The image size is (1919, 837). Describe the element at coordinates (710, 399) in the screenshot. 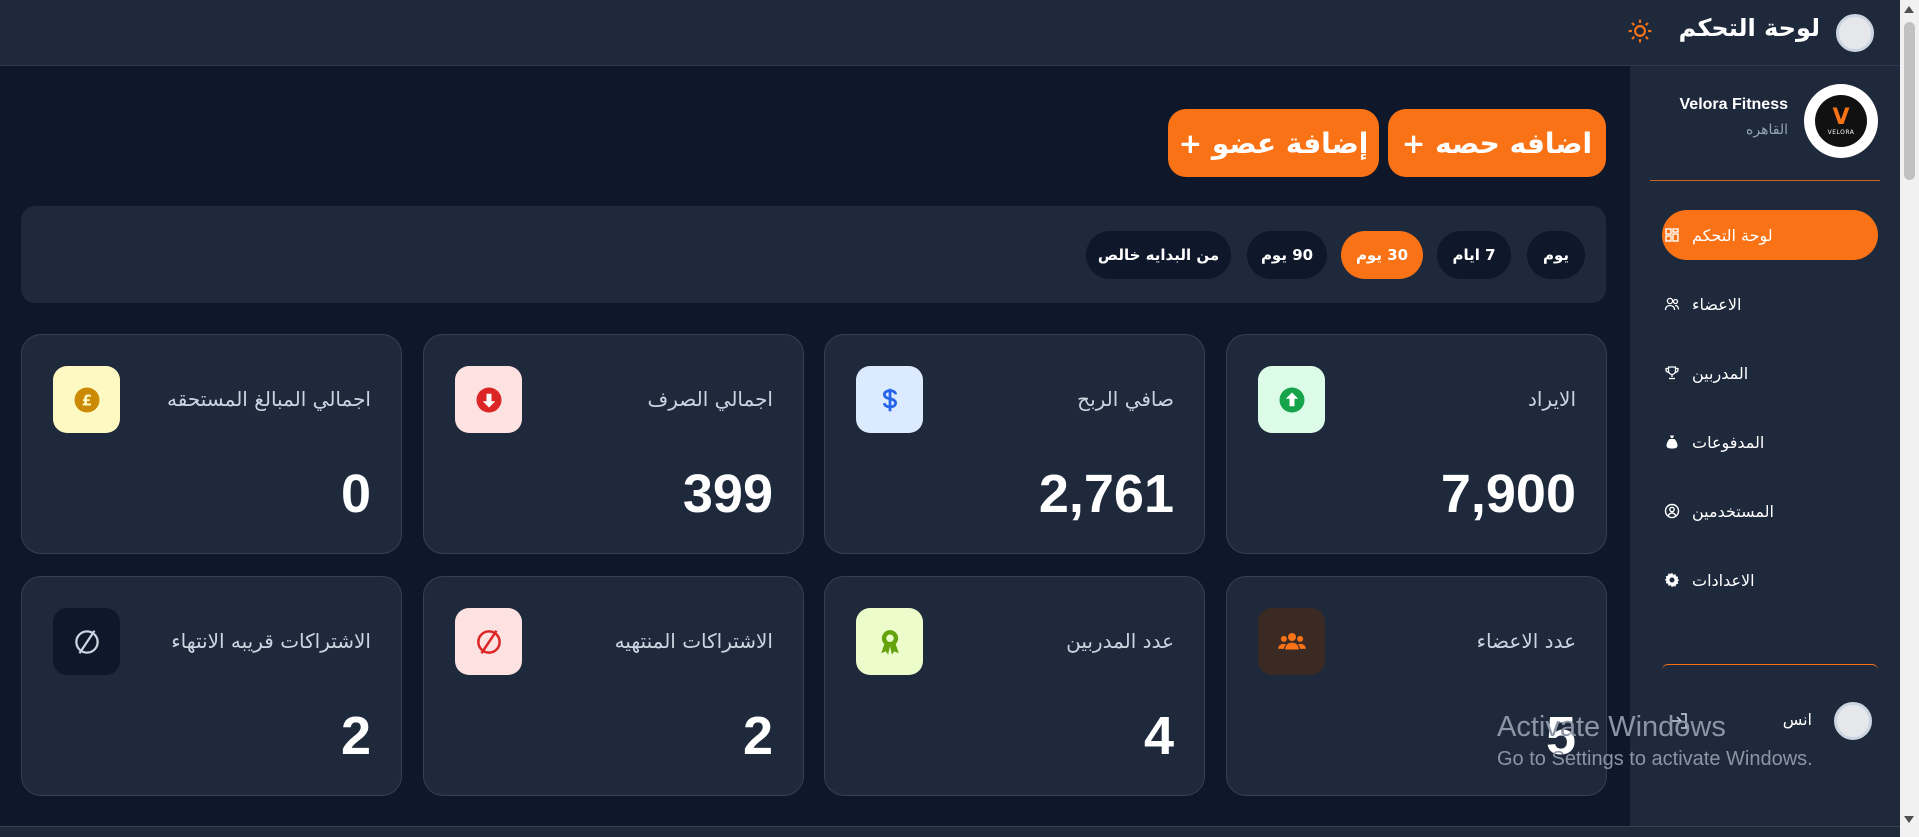

I see `stat-label: اجمالي الصرف` at that location.